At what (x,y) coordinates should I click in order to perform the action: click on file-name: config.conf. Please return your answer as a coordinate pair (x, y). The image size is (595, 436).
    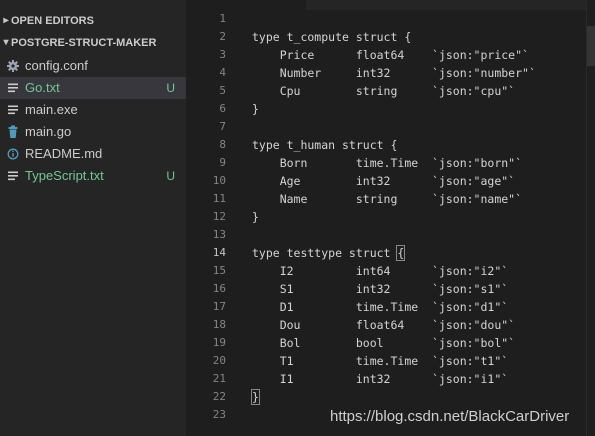
    Looking at the image, I should click on (56, 65).